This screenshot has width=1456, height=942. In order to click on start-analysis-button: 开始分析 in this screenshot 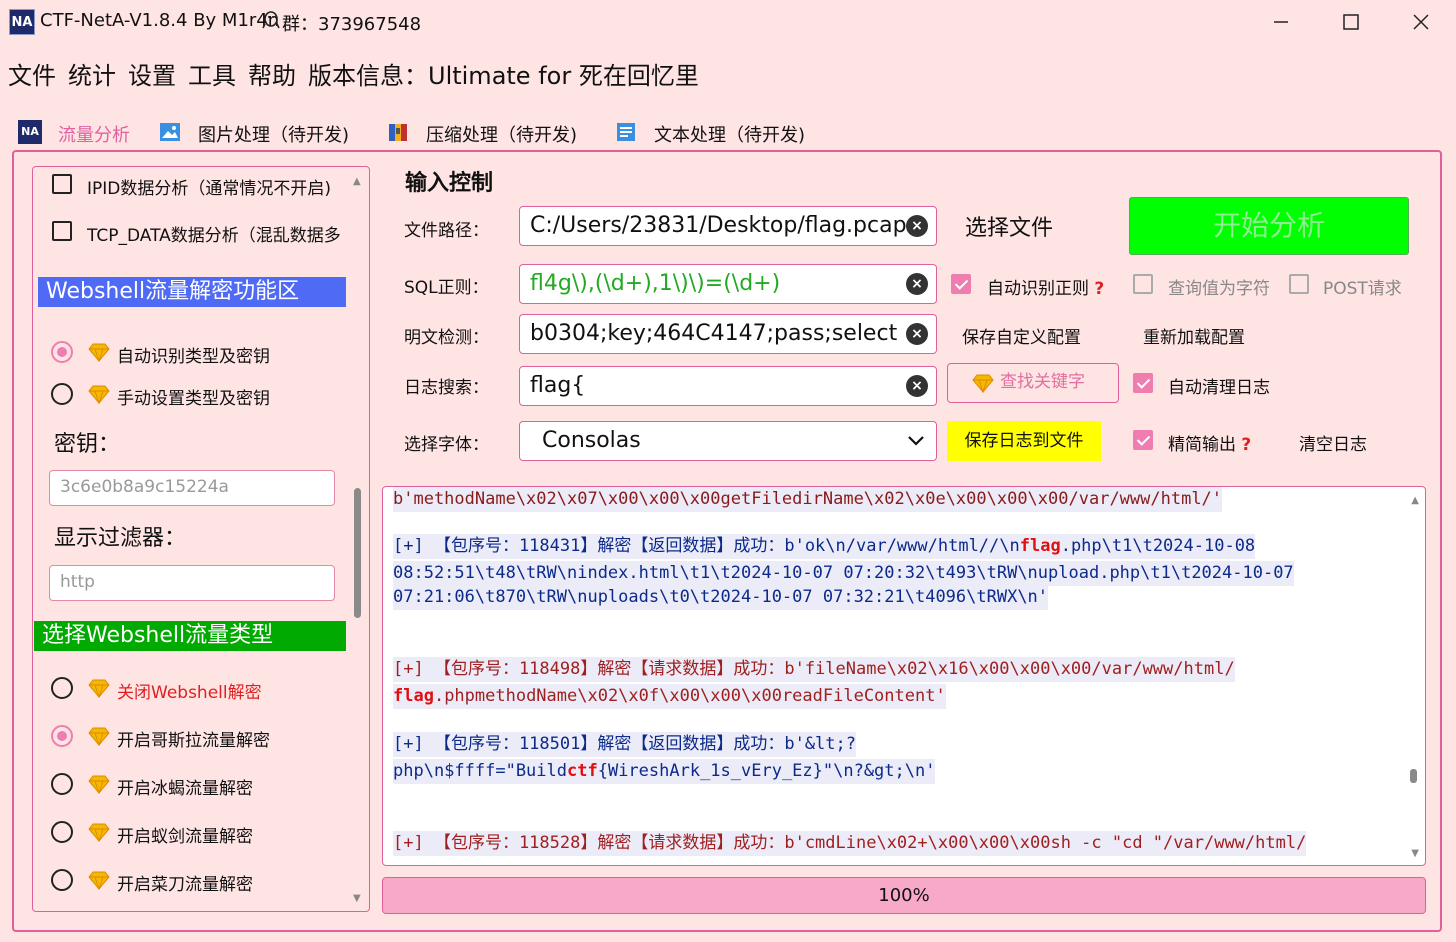, I will do `click(1269, 226)`.